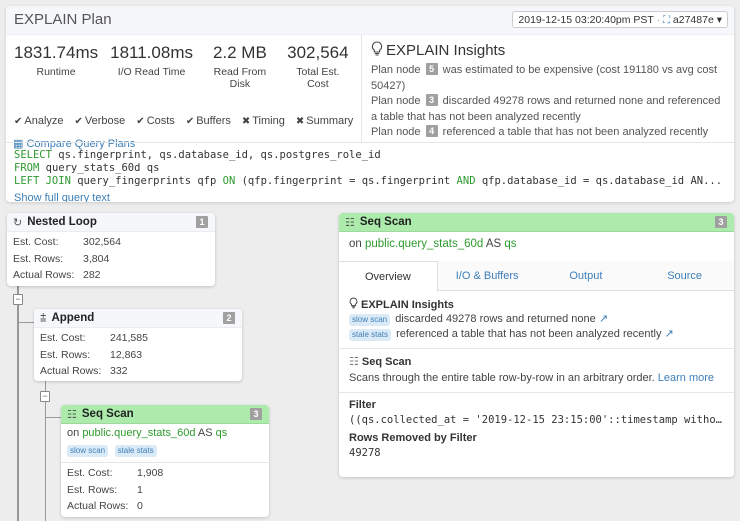  Describe the element at coordinates (138, 318) in the screenshot. I see `node-header: ⩲ Append 2` at that location.